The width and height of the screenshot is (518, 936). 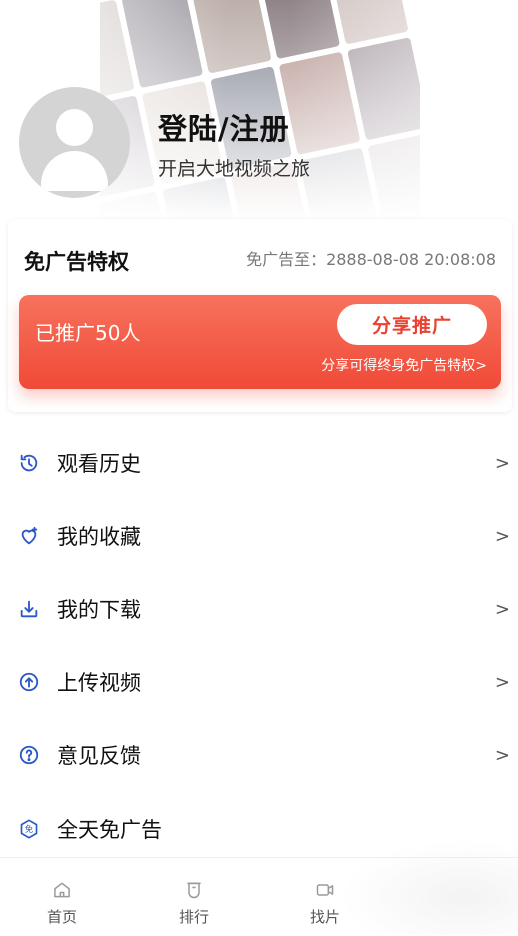 I want to click on upload-icon, so click(x=29, y=682).